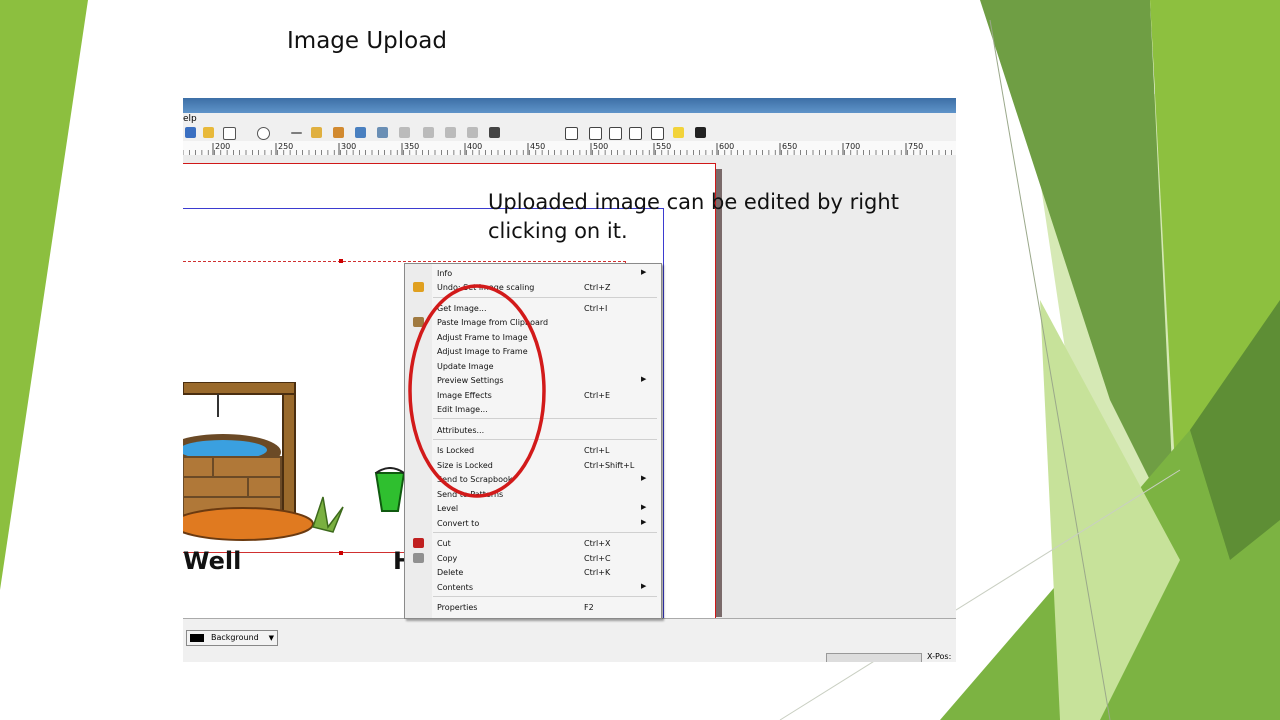  What do you see at coordinates (569, 640) in the screenshot?
I see `statusbar: Background ▼ X-Pos:` at bounding box center [569, 640].